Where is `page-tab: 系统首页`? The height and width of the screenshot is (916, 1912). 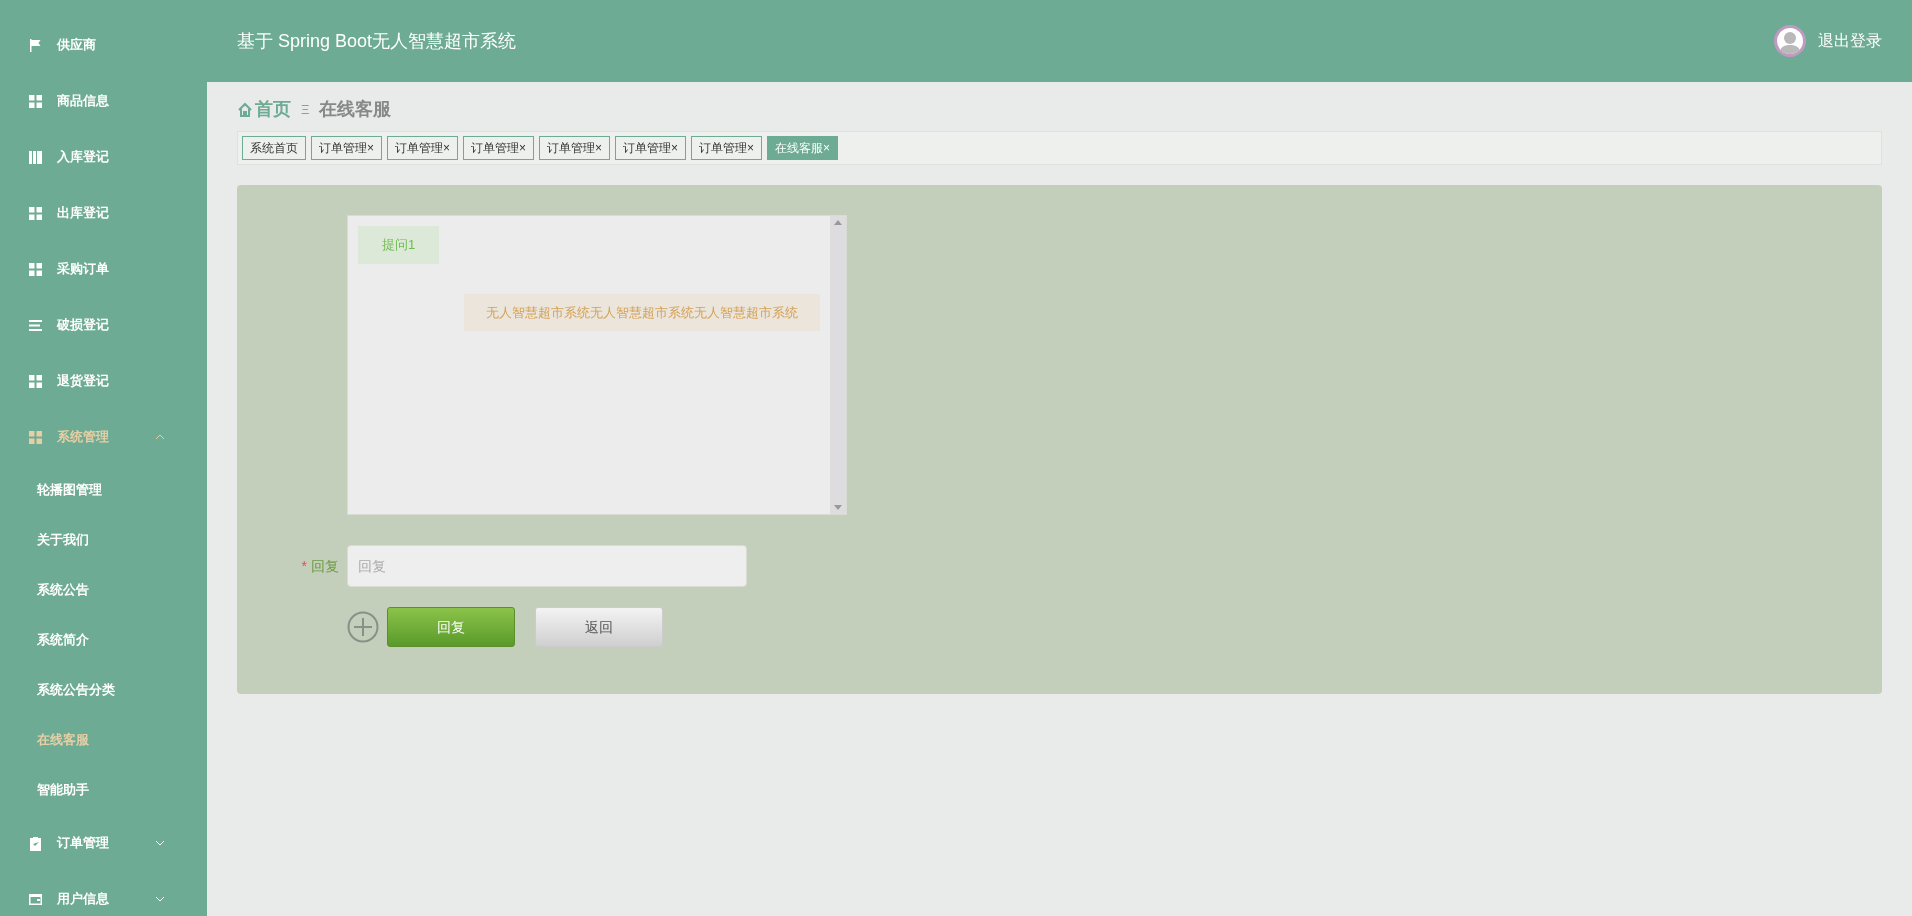 page-tab: 系统首页 is located at coordinates (274, 148).